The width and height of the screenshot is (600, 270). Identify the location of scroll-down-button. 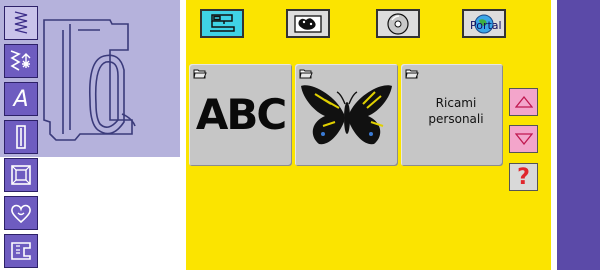
(523, 139).